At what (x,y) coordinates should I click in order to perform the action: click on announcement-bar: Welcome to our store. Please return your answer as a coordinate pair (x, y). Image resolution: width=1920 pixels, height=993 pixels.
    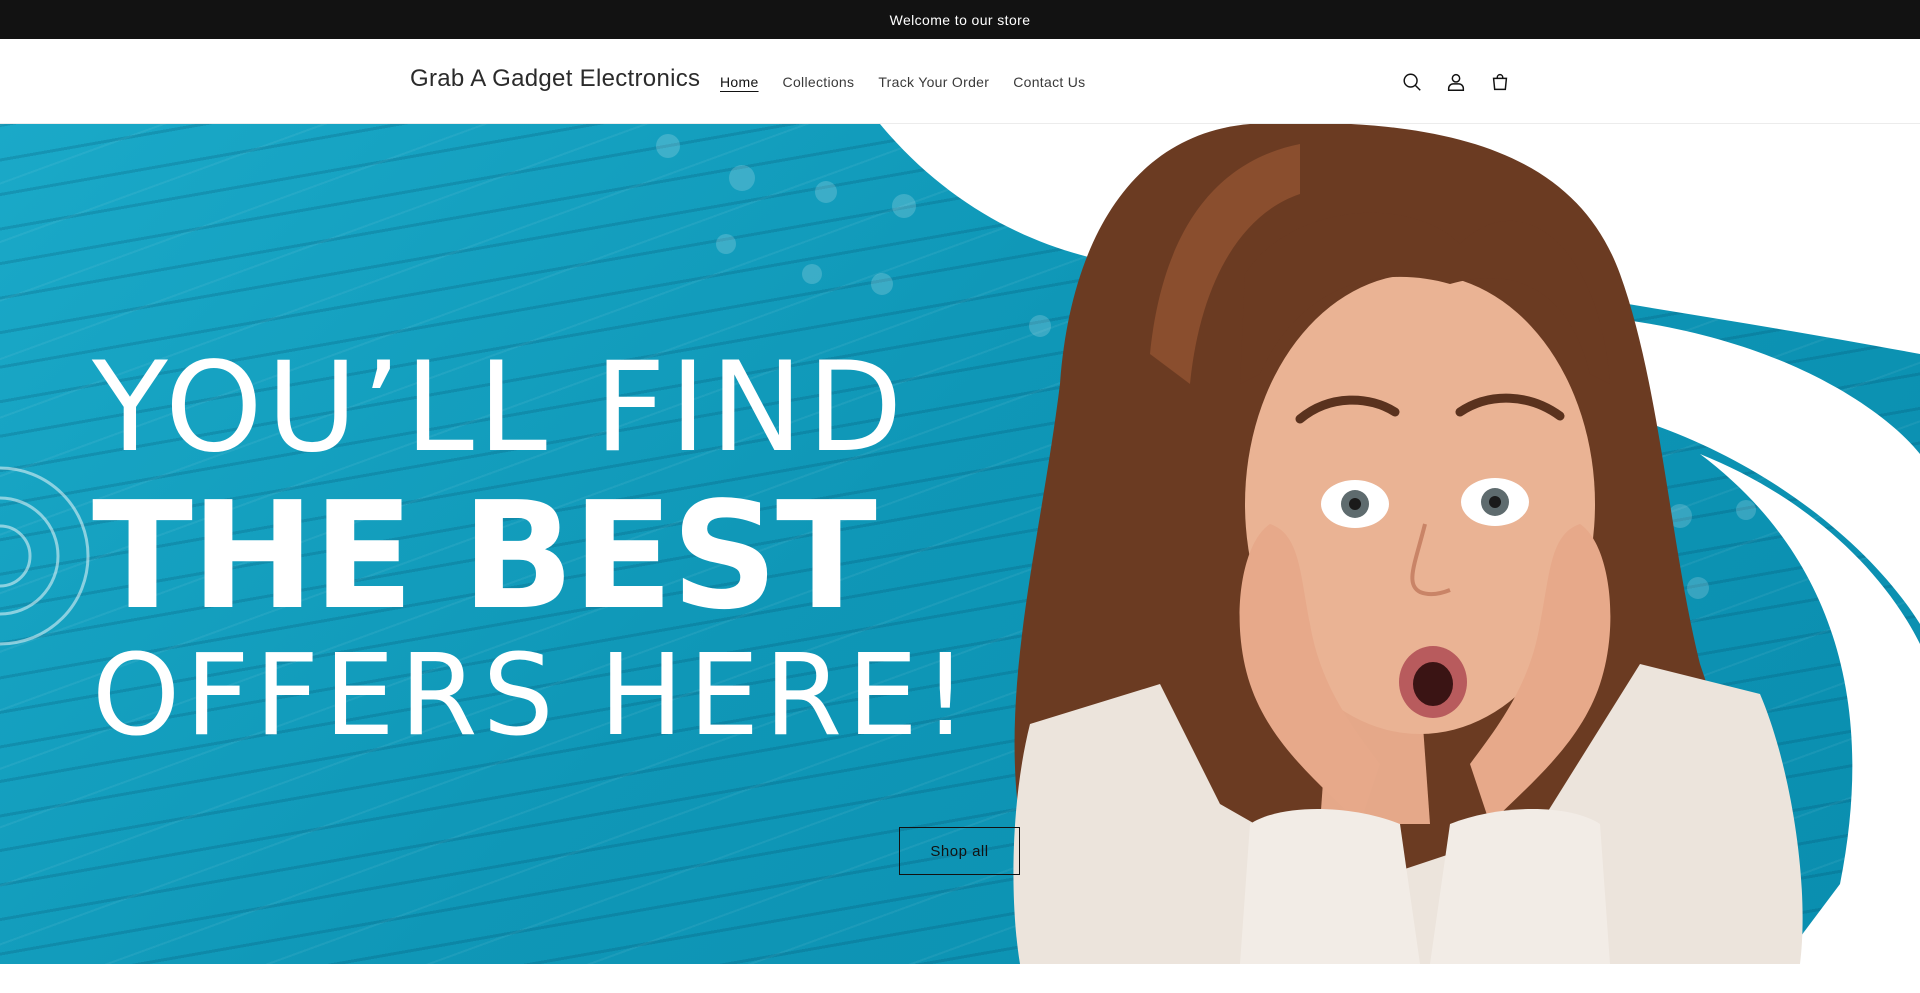
    Looking at the image, I should click on (960, 19).